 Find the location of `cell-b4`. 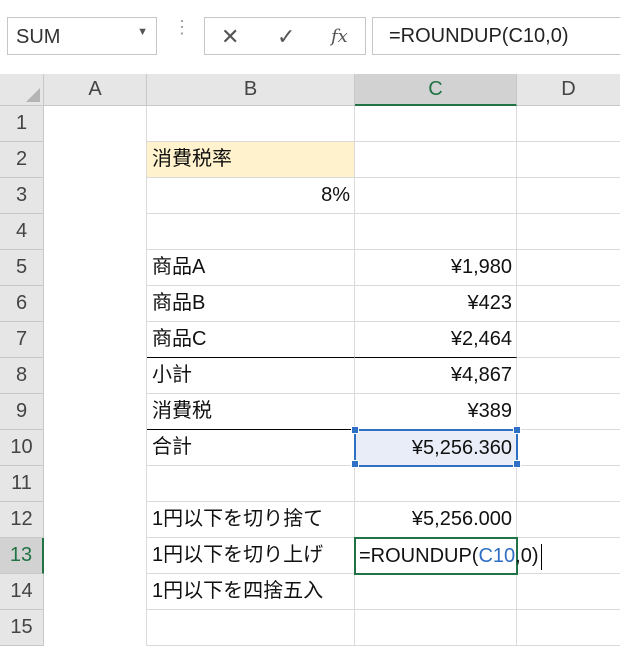

cell-b4 is located at coordinates (251, 232).